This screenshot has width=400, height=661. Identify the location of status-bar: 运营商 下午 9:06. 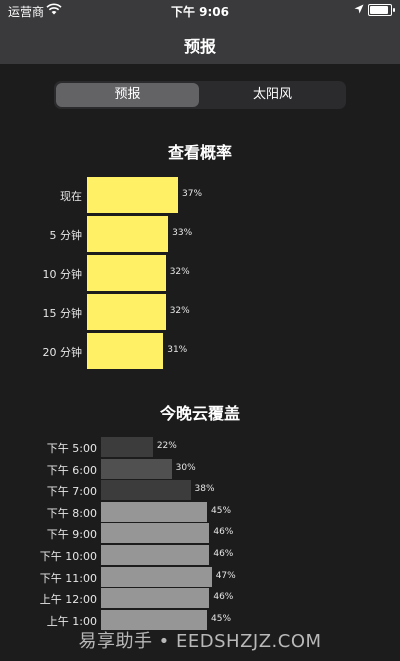
(200, 10).